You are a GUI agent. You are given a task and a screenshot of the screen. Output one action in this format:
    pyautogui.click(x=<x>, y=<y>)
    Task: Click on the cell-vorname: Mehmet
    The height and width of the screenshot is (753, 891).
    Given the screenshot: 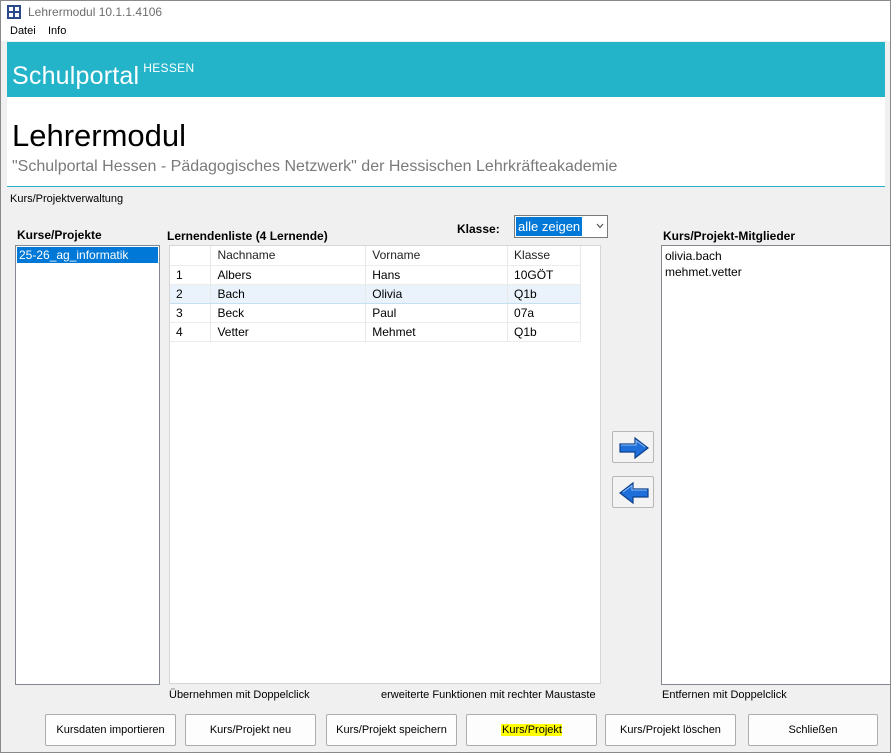 What is the action you would take?
    pyautogui.click(x=437, y=332)
    